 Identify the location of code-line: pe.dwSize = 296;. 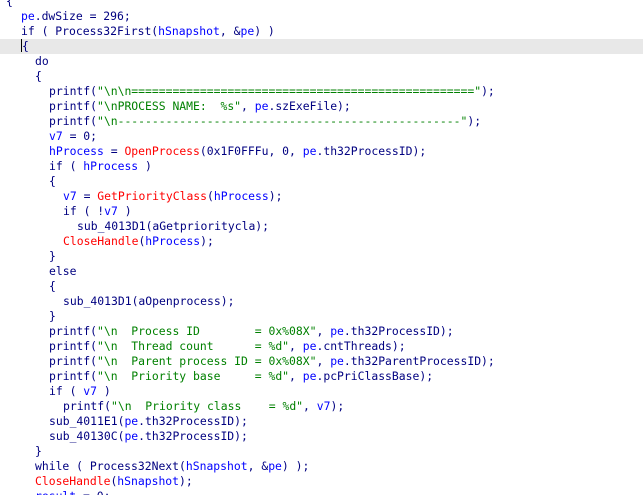
(321, 16).